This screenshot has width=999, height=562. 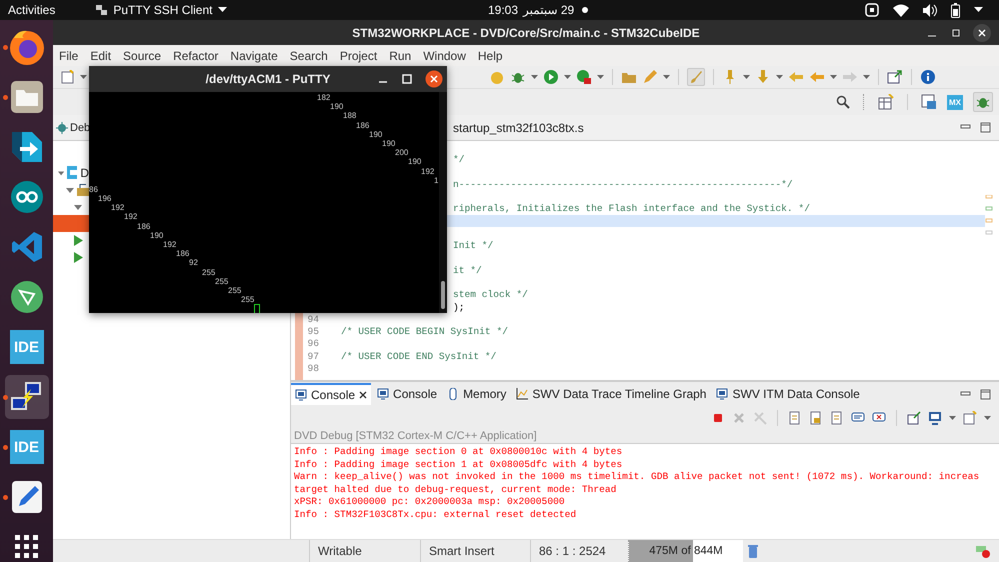 I want to click on code-line: /* USER CODE END SysInit */, so click(x=418, y=356).